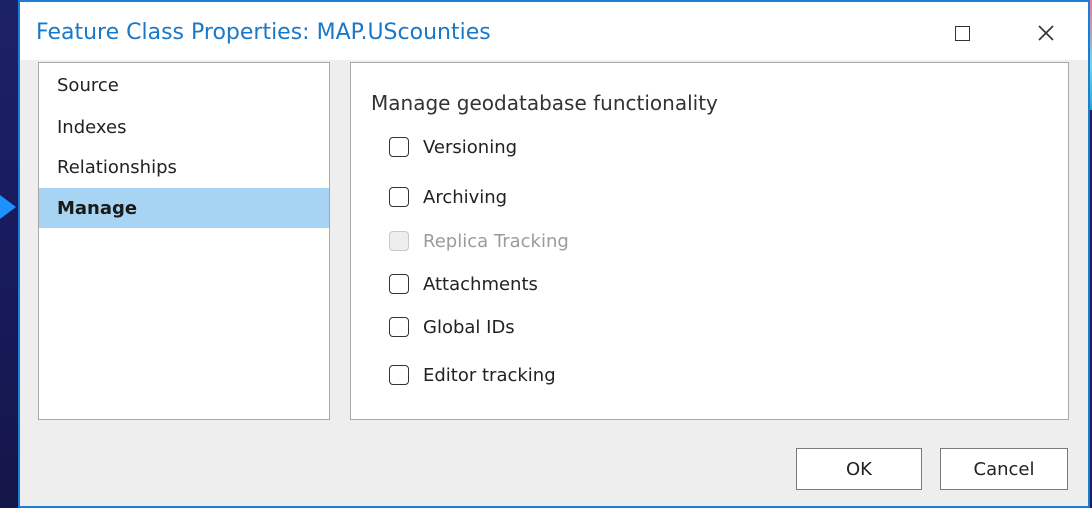 The image size is (1092, 508). Describe the element at coordinates (399, 327) in the screenshot. I see `global-ids-checkbox` at that location.